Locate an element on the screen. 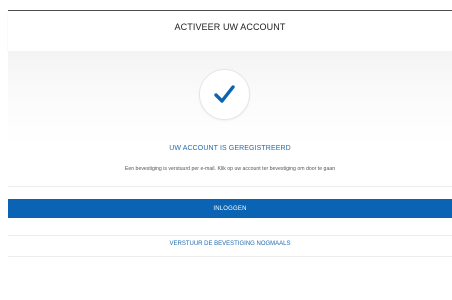  login-button: INLOGGEN is located at coordinates (230, 208).